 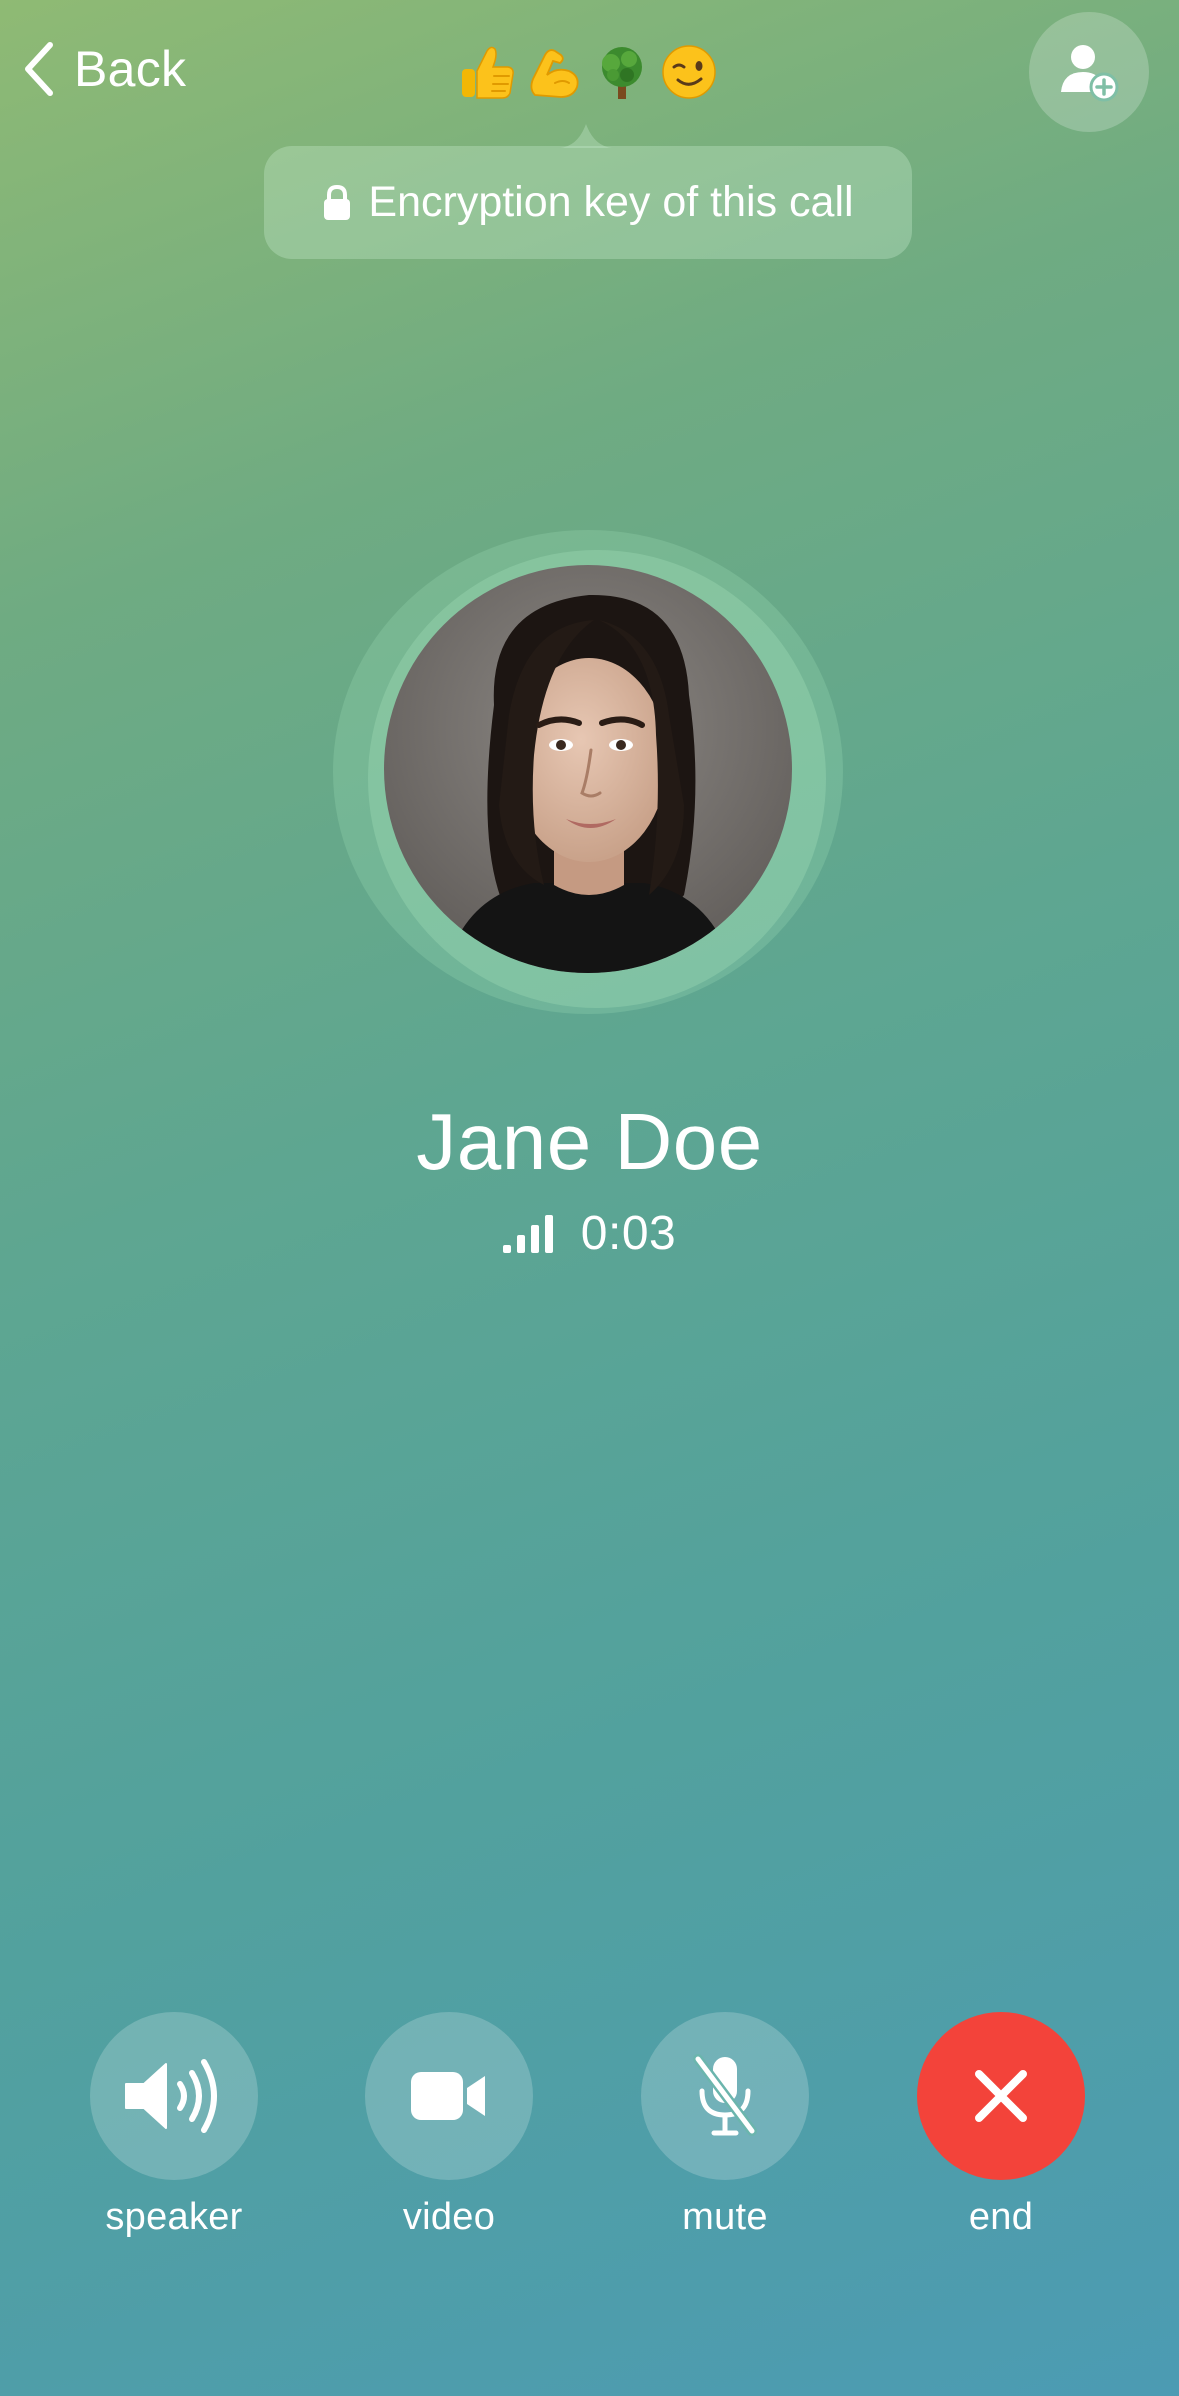 What do you see at coordinates (689, 72) in the screenshot?
I see `winking-face-emoji-icon` at bounding box center [689, 72].